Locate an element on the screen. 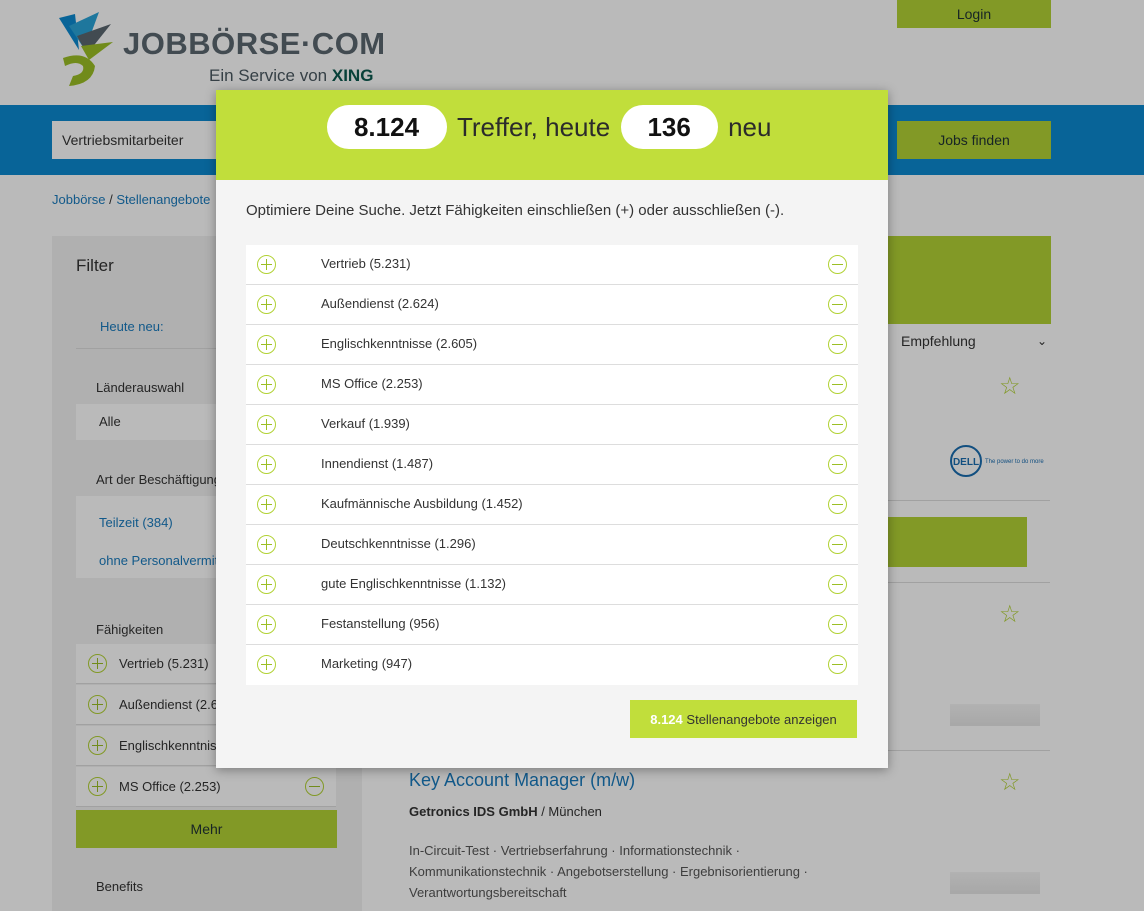 The image size is (1144, 911). skill-row: Außendienst (2.624) is located at coordinates (552, 305).